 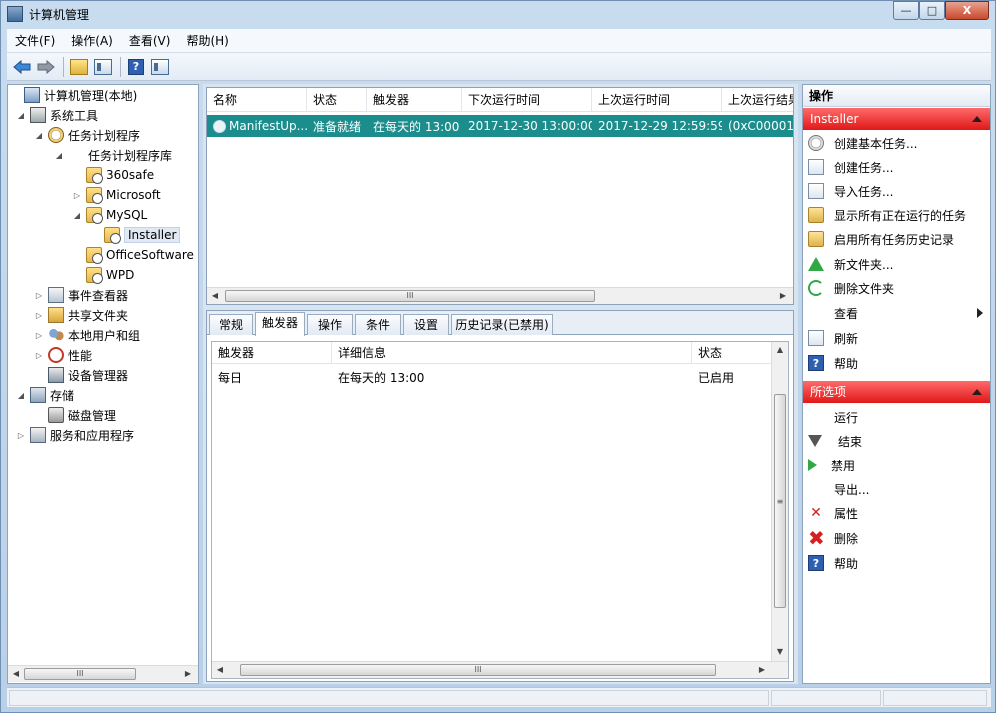 What do you see at coordinates (896, 239) in the screenshot?
I see `action-enable-history: 启用所有任务历史记录` at bounding box center [896, 239].